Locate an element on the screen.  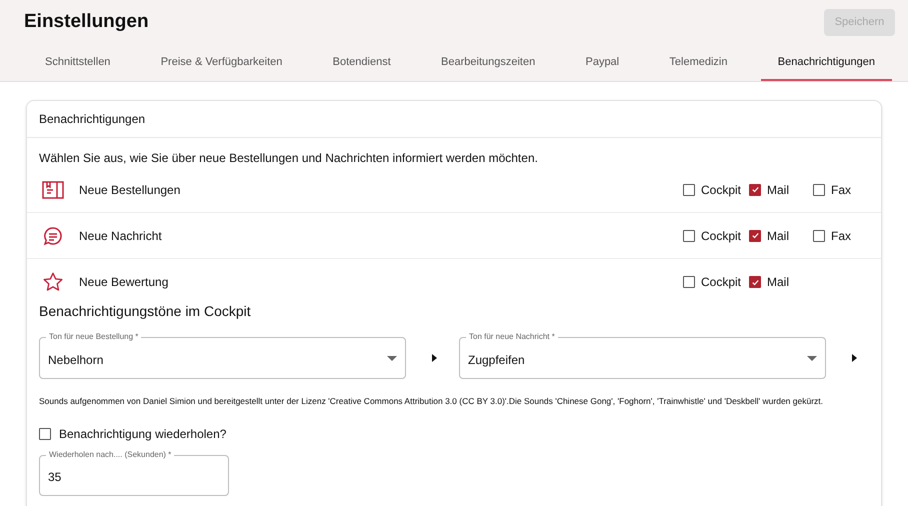
row-label: Neue Nachricht is located at coordinates (121, 236).